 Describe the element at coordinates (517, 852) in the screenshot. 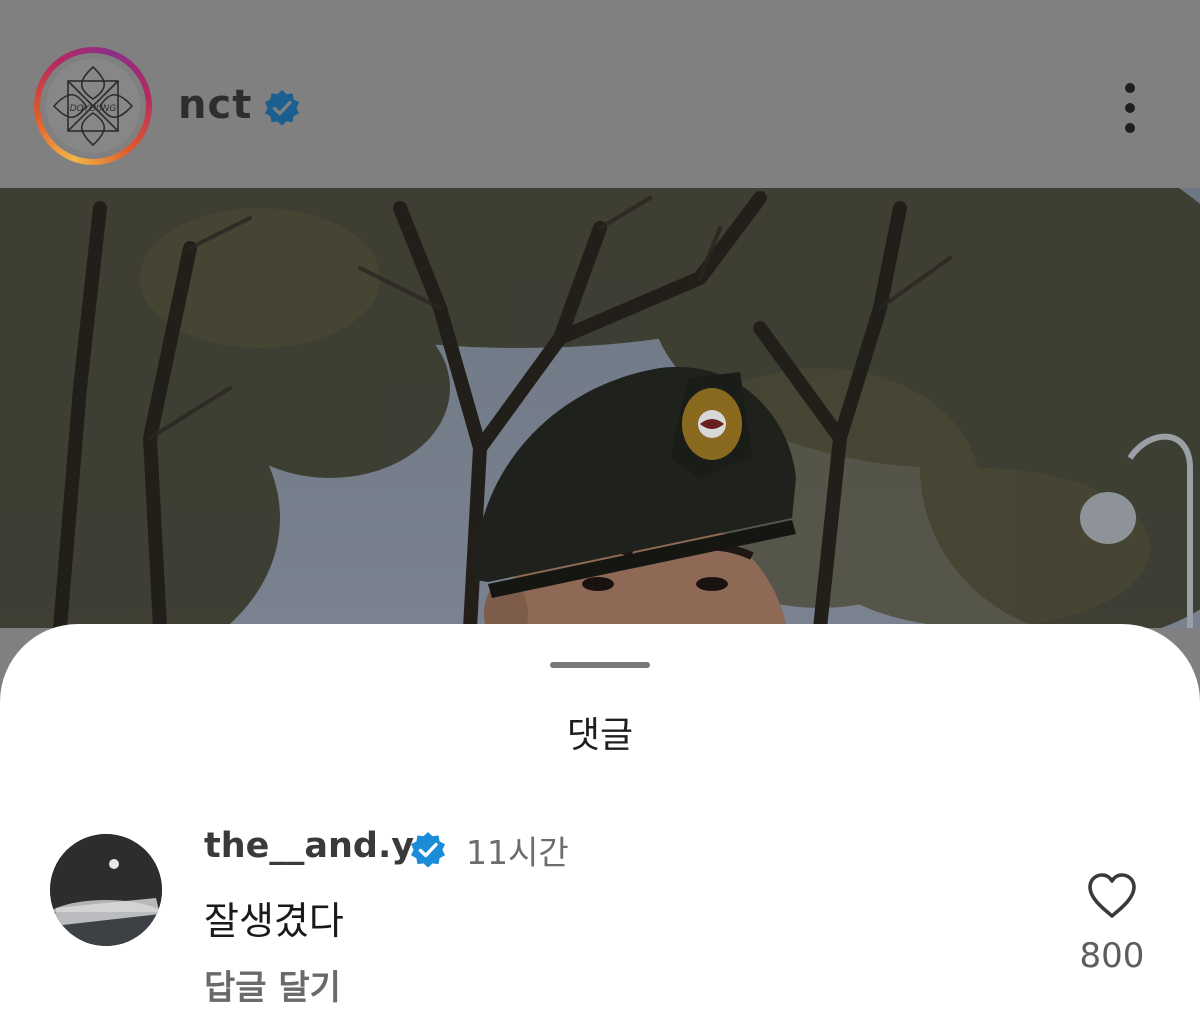

I see `comment-timestamp: 11시간` at that location.